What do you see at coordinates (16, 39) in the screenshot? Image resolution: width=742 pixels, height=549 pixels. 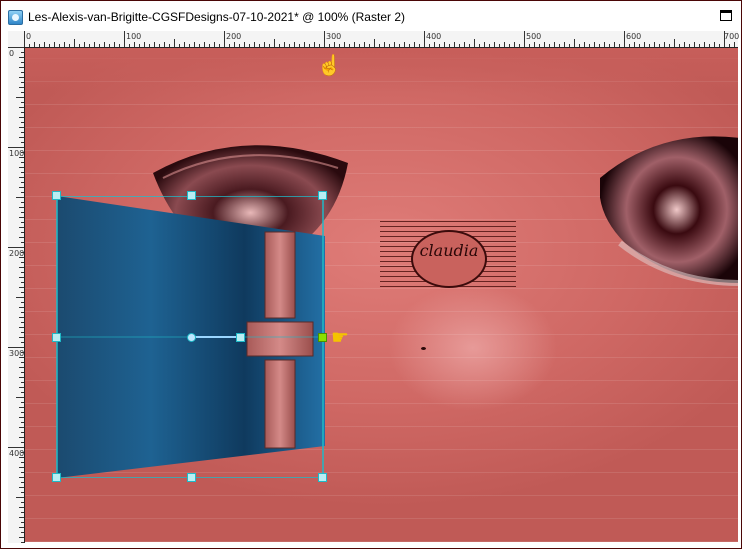 I see `ruler-corner` at bounding box center [16, 39].